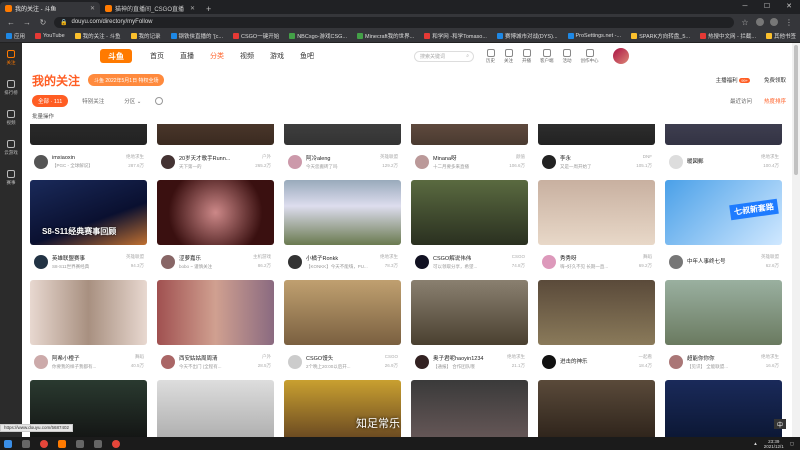 This screenshot has height=450, width=800. Describe the element at coordinates (88, 229) in the screenshot. I see `room-card: S8-S11经典赛事回顾 英雄联盟赛事 S8-S11世界赛经典 英雄联盟 94.3万` at that location.